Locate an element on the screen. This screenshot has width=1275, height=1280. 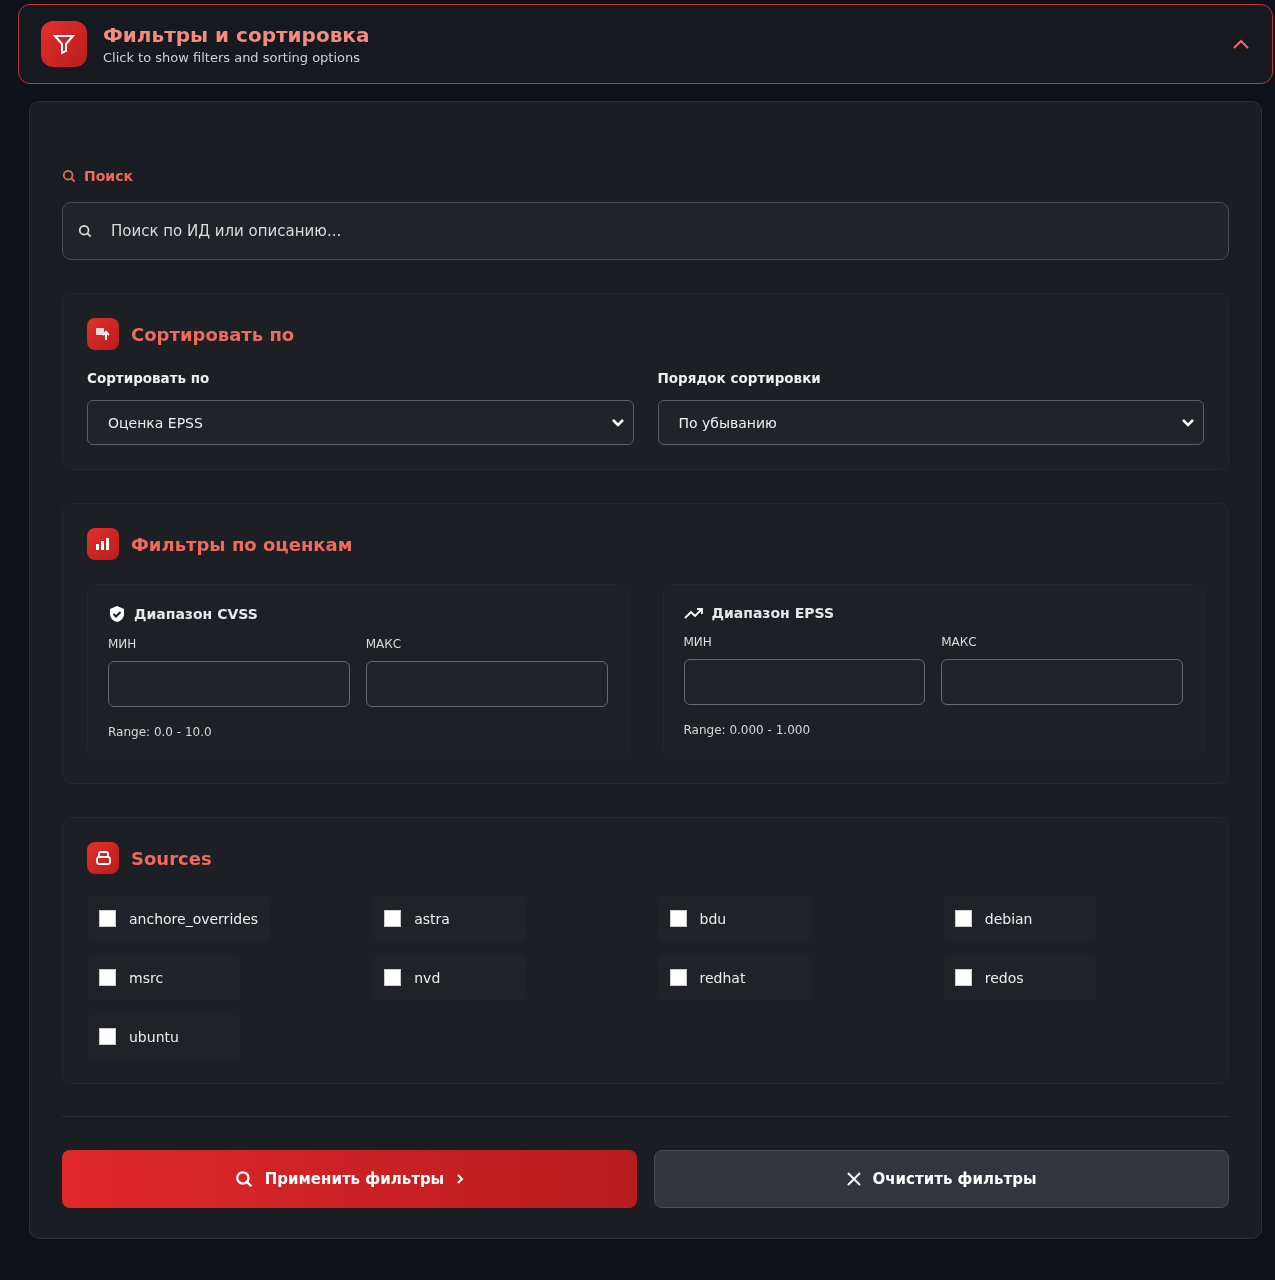
range-hint: Range: 0.000 - 1.000 is located at coordinates (747, 730).